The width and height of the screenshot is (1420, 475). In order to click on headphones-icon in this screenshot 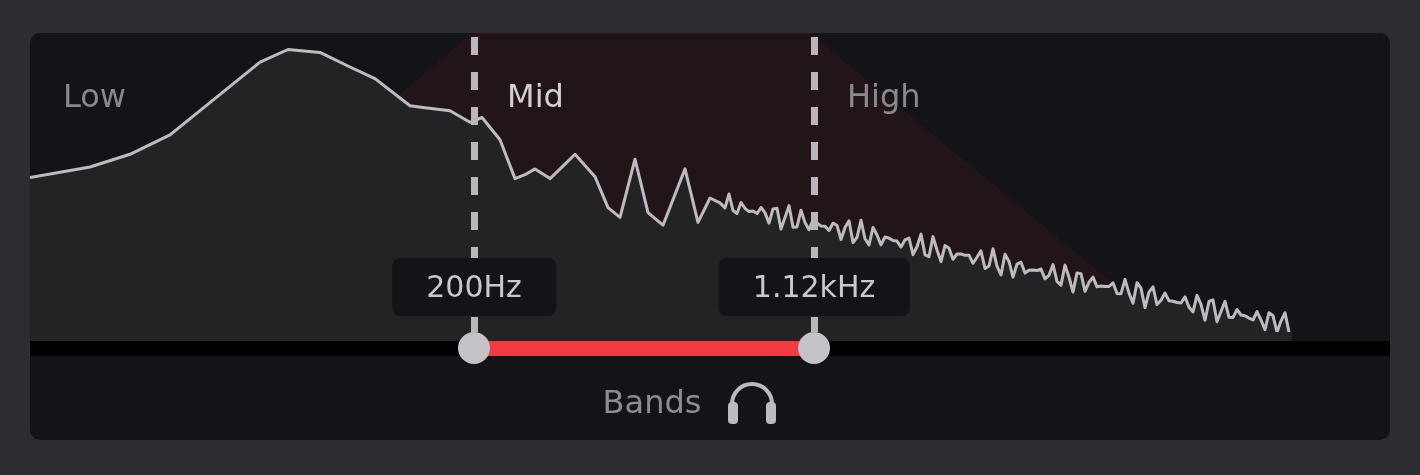, I will do `click(752, 402)`.